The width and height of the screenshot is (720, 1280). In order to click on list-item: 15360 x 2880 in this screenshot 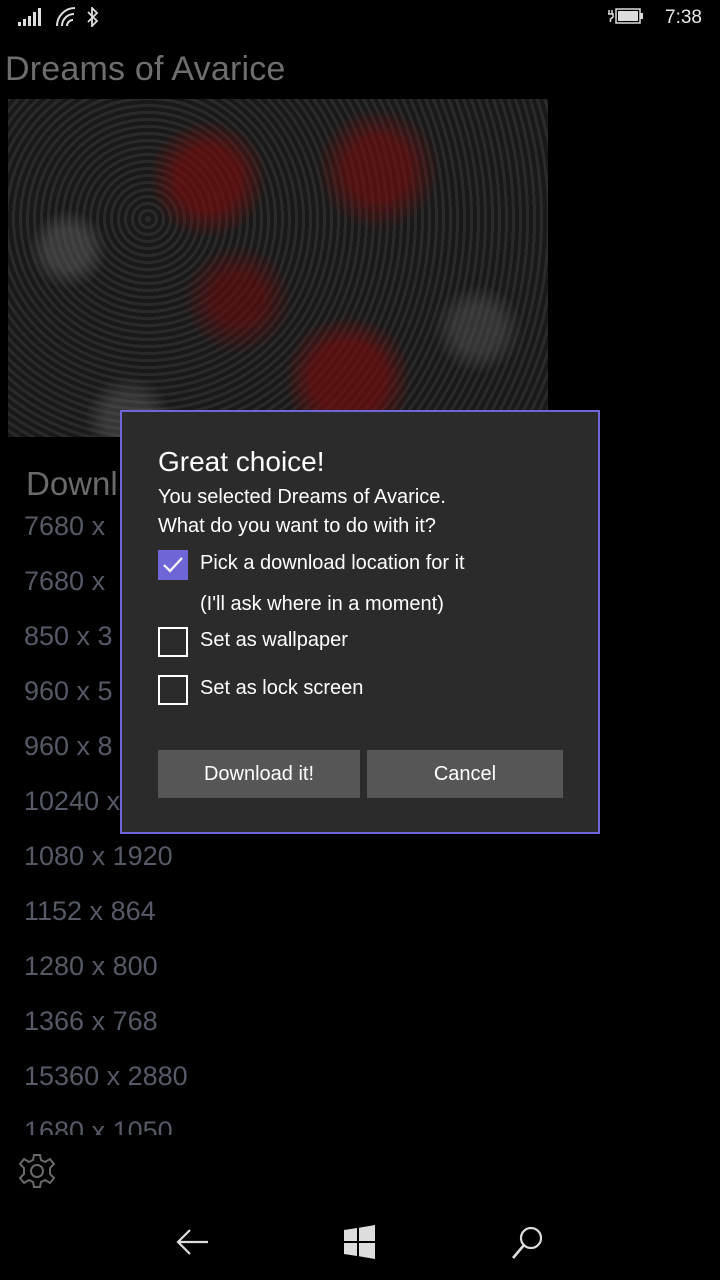, I will do `click(224, 1084)`.